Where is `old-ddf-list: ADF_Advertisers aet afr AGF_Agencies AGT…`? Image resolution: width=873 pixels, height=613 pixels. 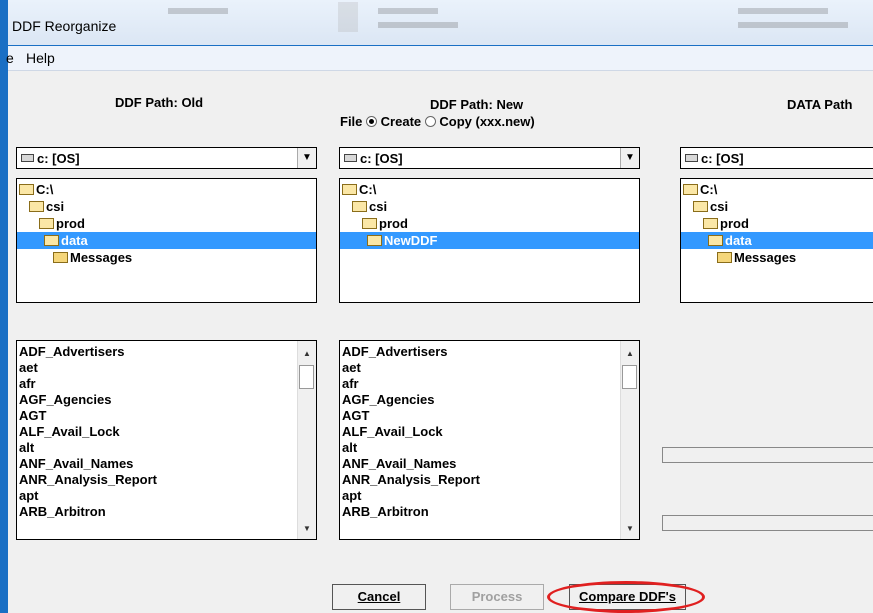 old-ddf-list: ADF_Advertisers aet afr AGF_Agencies AGT… is located at coordinates (166, 440).